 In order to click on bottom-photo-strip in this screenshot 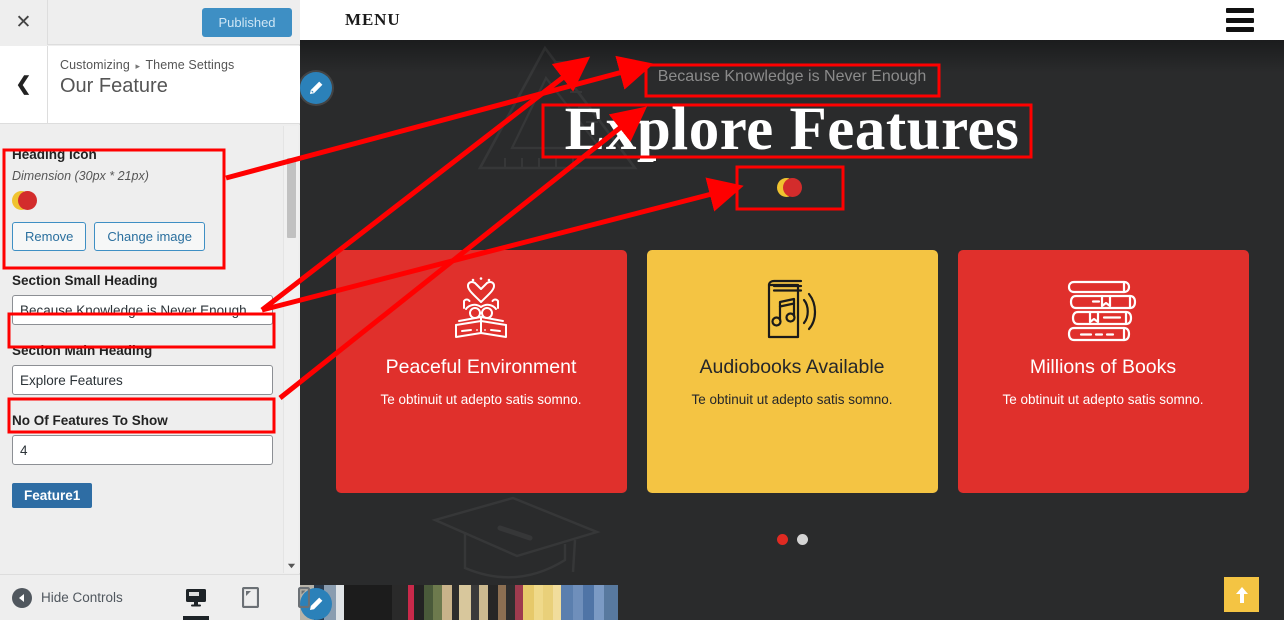, I will do `click(792, 602)`.